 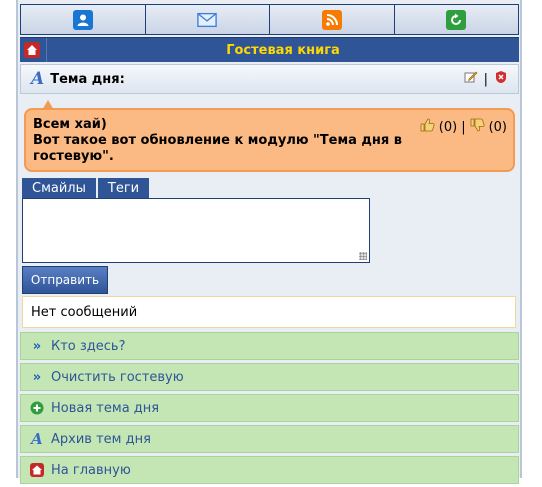 I want to click on nav-item-topic-archive: A Архив тем дня, so click(x=269, y=439).